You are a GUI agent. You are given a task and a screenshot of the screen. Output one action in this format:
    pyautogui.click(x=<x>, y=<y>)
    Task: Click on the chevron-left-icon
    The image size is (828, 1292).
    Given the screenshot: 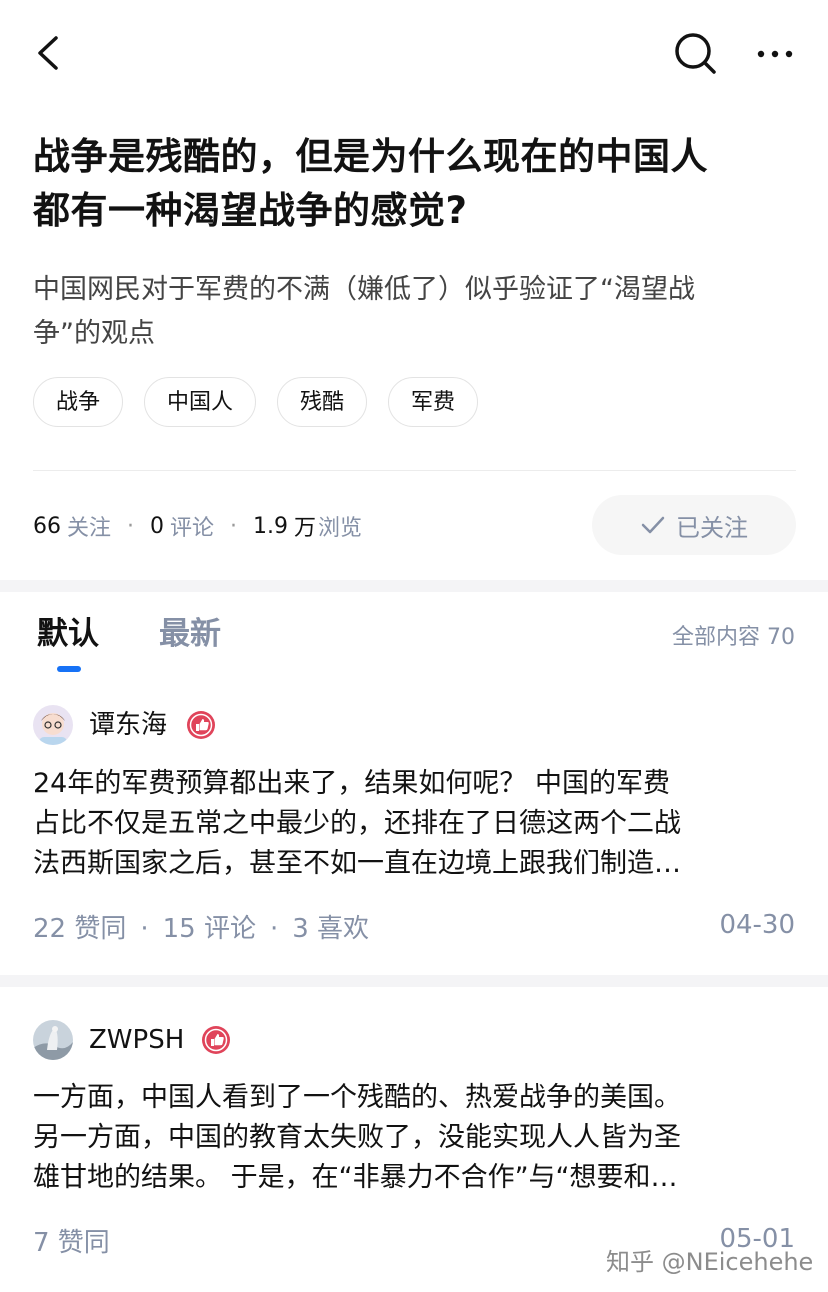 What is the action you would take?
    pyautogui.click(x=48, y=53)
    